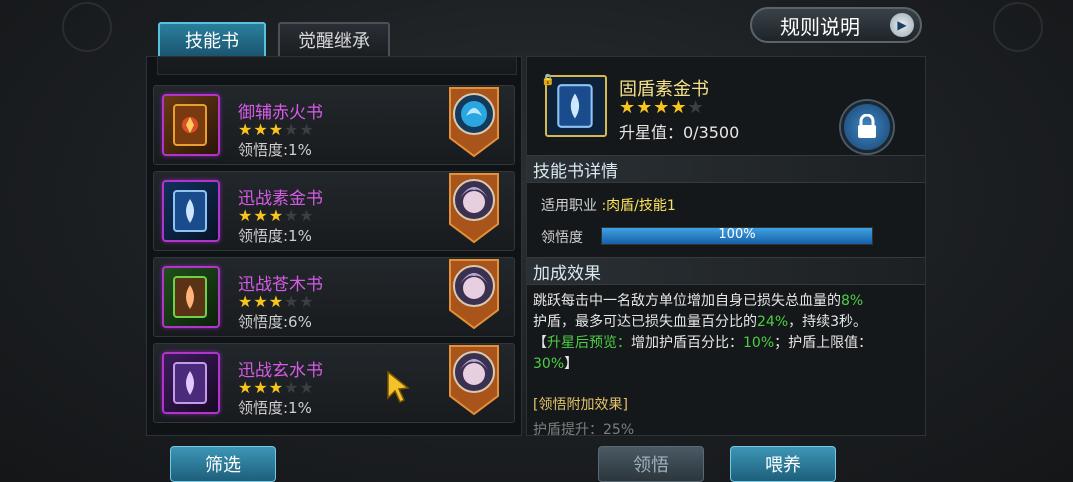  I want to click on rules-button-label: 规则说明, so click(820, 26).